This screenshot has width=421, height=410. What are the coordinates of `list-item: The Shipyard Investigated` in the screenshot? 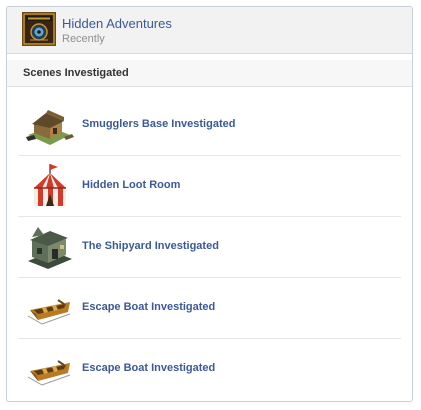 It's located at (209, 247).